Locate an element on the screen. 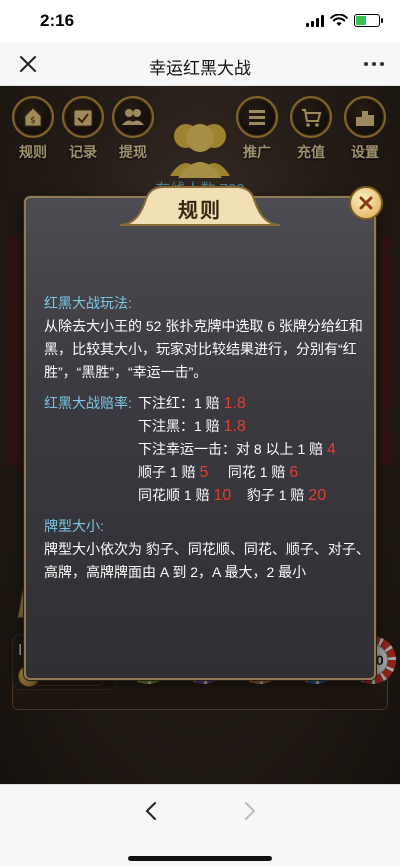 This screenshot has height=866, width=400. chevron-right-icon is located at coordinates (249, 811).